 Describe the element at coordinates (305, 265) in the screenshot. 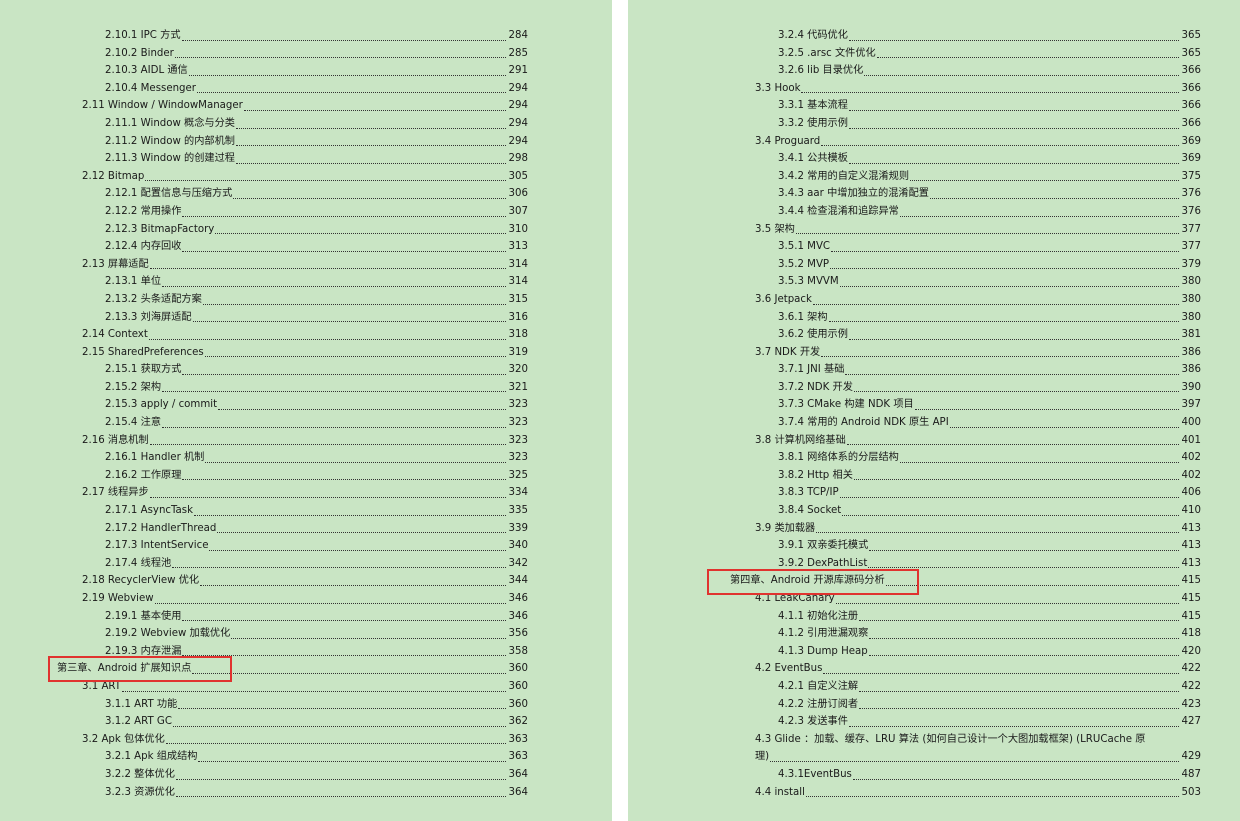

I see `toc-section-entry: 2.13 屏幕适配 314` at that location.